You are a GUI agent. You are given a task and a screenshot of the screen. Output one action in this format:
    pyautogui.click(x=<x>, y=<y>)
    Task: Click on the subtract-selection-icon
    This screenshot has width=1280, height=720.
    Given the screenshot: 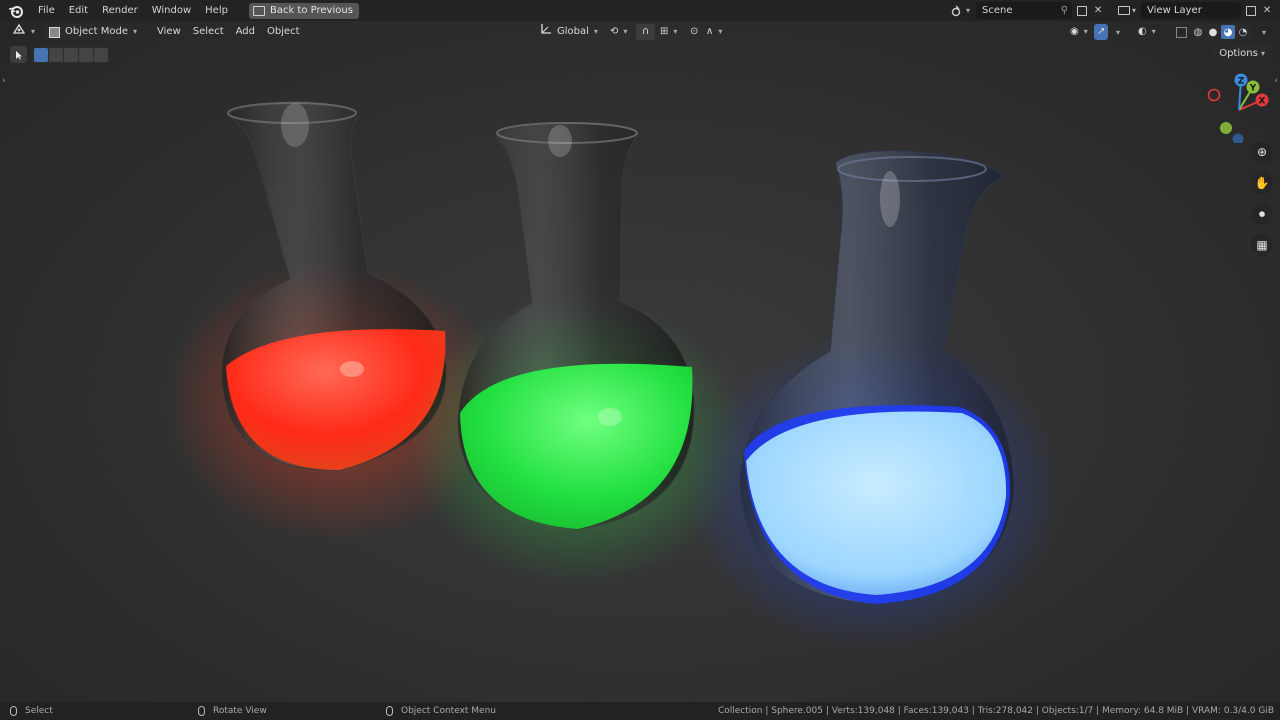 What is the action you would take?
    pyautogui.click(x=71, y=54)
    